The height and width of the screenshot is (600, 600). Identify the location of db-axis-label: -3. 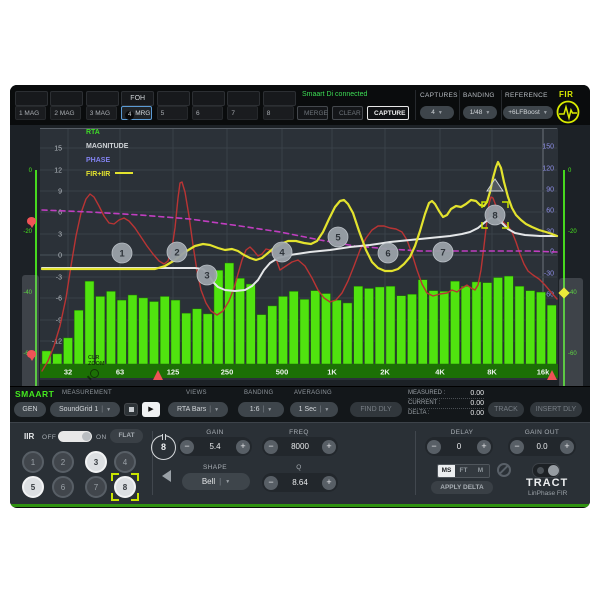
(59, 278).